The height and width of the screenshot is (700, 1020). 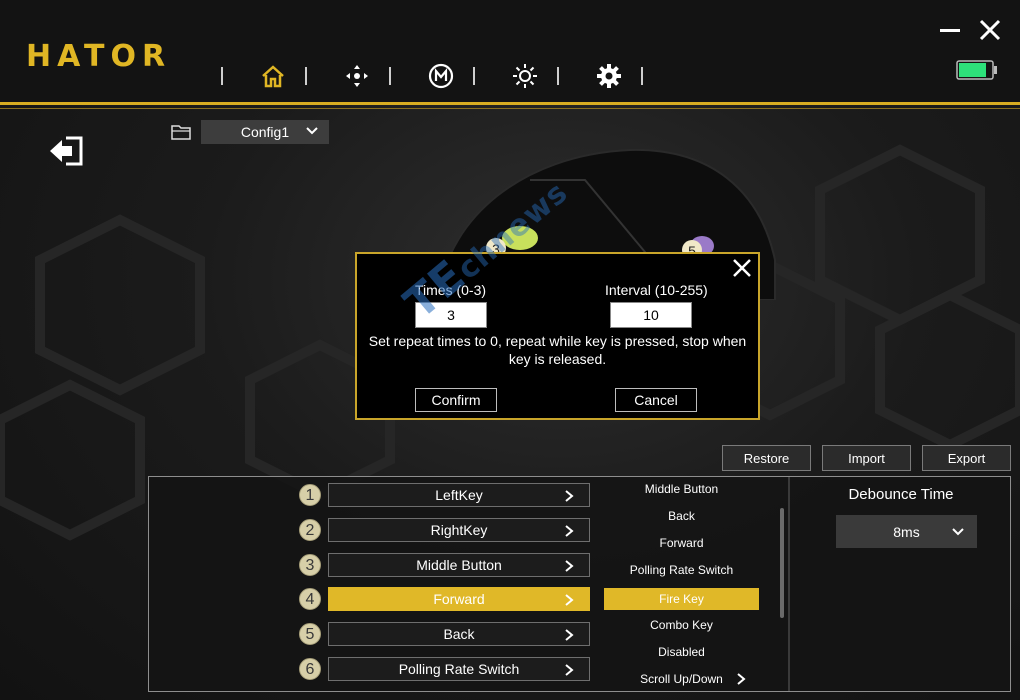 I want to click on key-button-label: Polling Rate Switch, so click(x=459, y=669).